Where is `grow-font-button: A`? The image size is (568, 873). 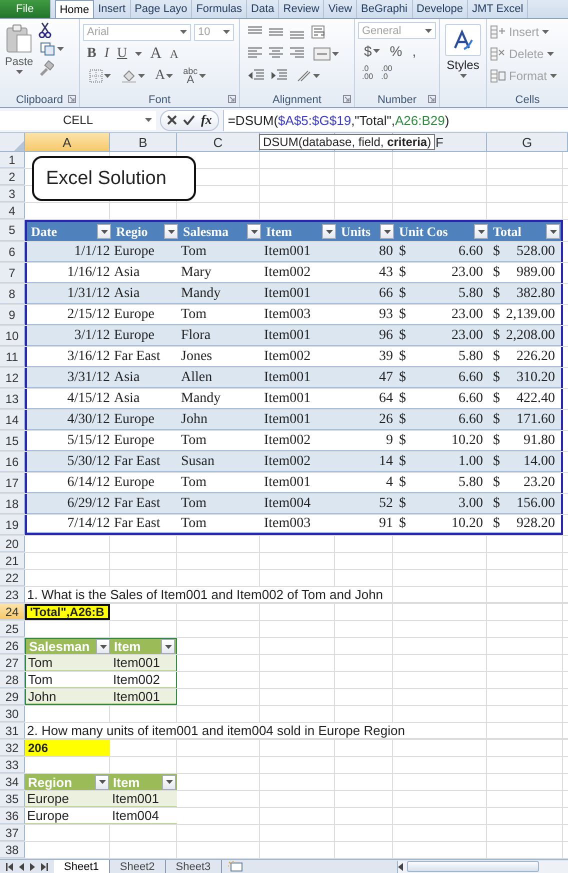 grow-font-button: A is located at coordinates (156, 54).